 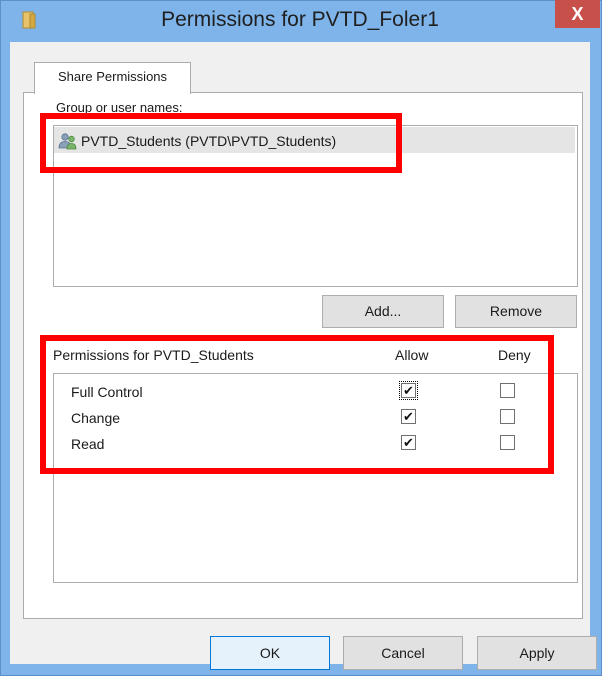 I want to click on dialog-title: Permissions for PVTD_Foler1, so click(x=300, y=19).